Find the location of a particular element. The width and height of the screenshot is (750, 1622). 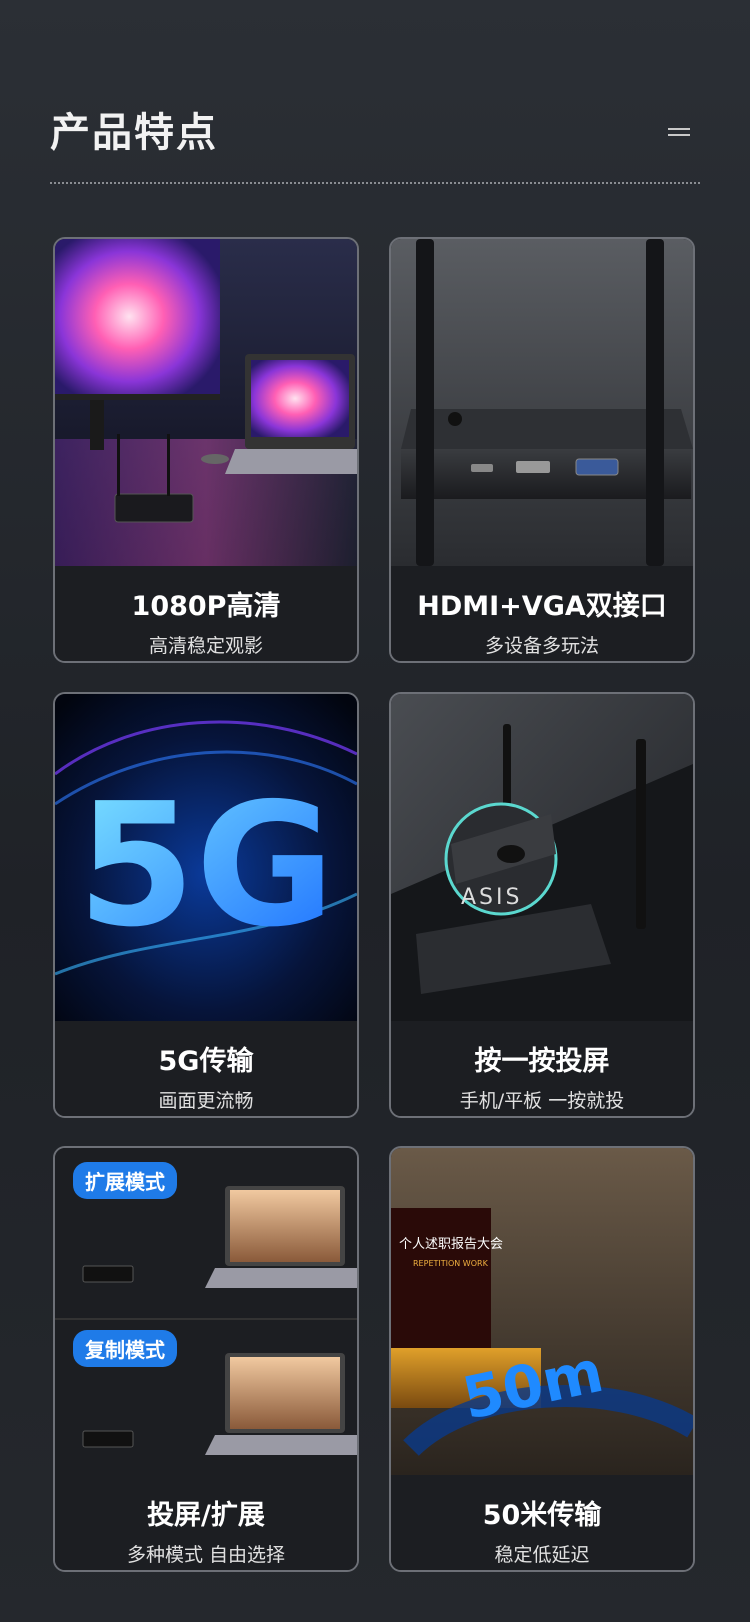

menu-icon is located at coordinates (679, 132).